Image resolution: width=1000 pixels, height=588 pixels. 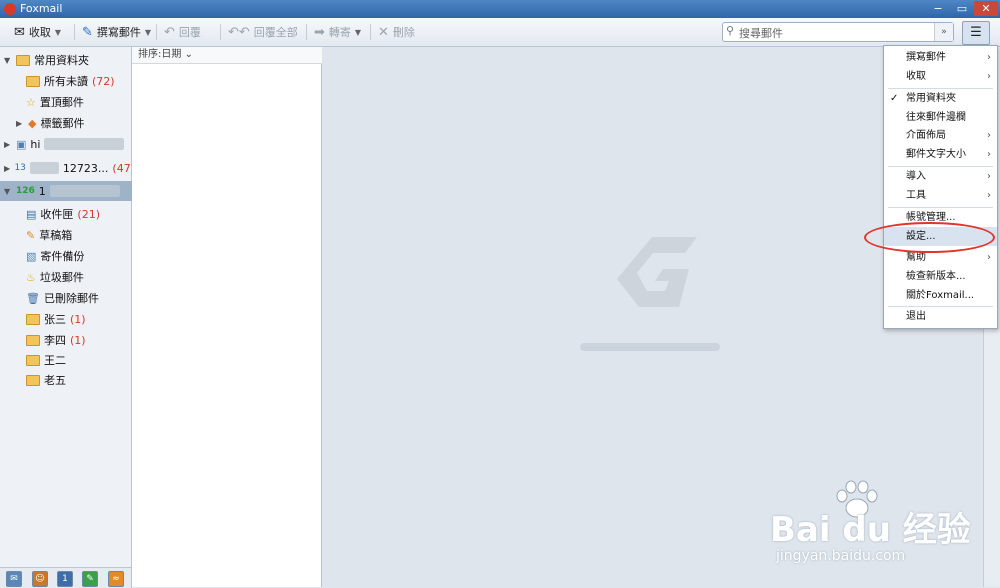 I want to click on menu-item-contact-sidebar: 往來郵件邊欄, so click(x=940, y=117).